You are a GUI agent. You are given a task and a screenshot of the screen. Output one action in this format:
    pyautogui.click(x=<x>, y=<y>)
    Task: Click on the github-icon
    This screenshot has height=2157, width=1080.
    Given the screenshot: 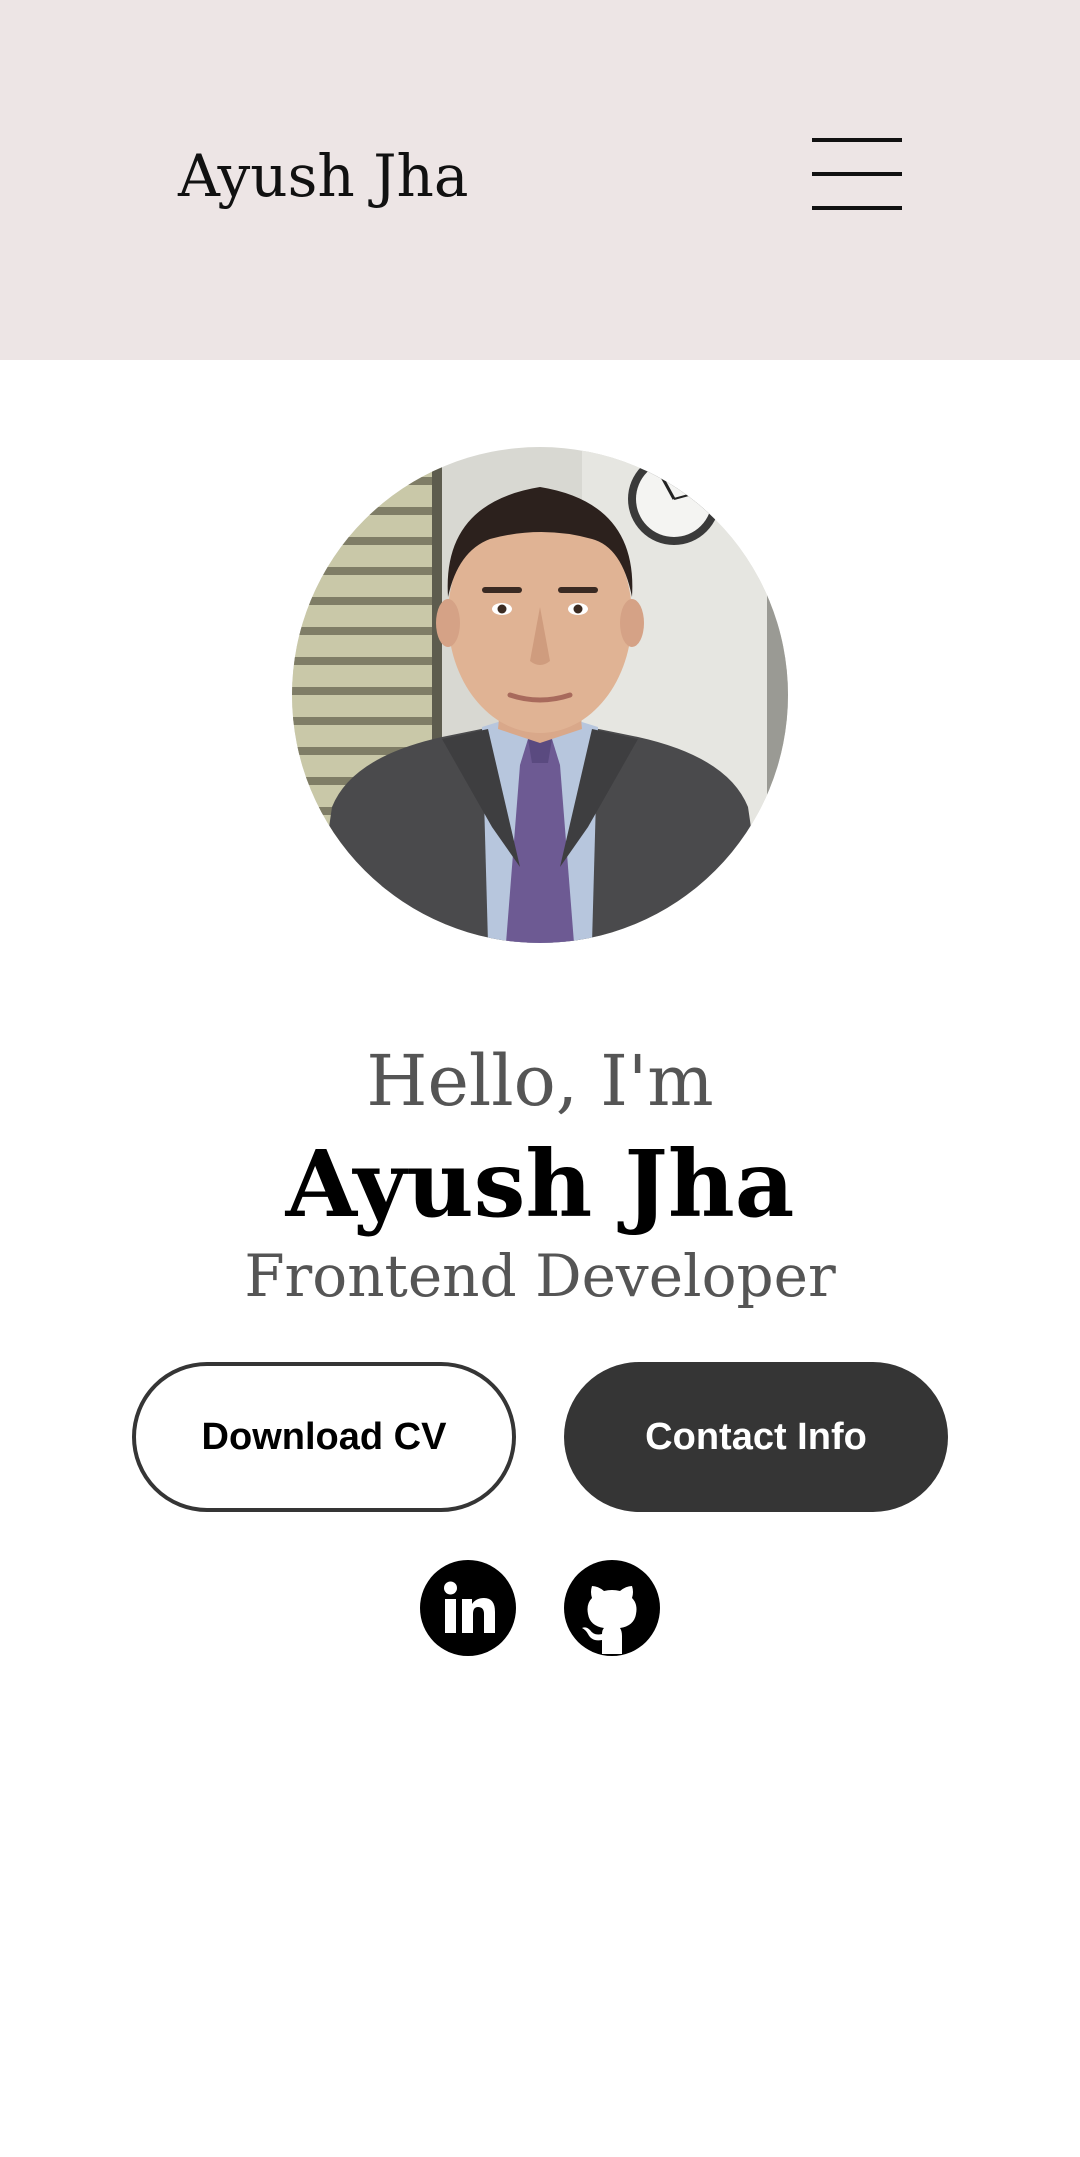 What is the action you would take?
    pyautogui.click(x=612, y=1608)
    